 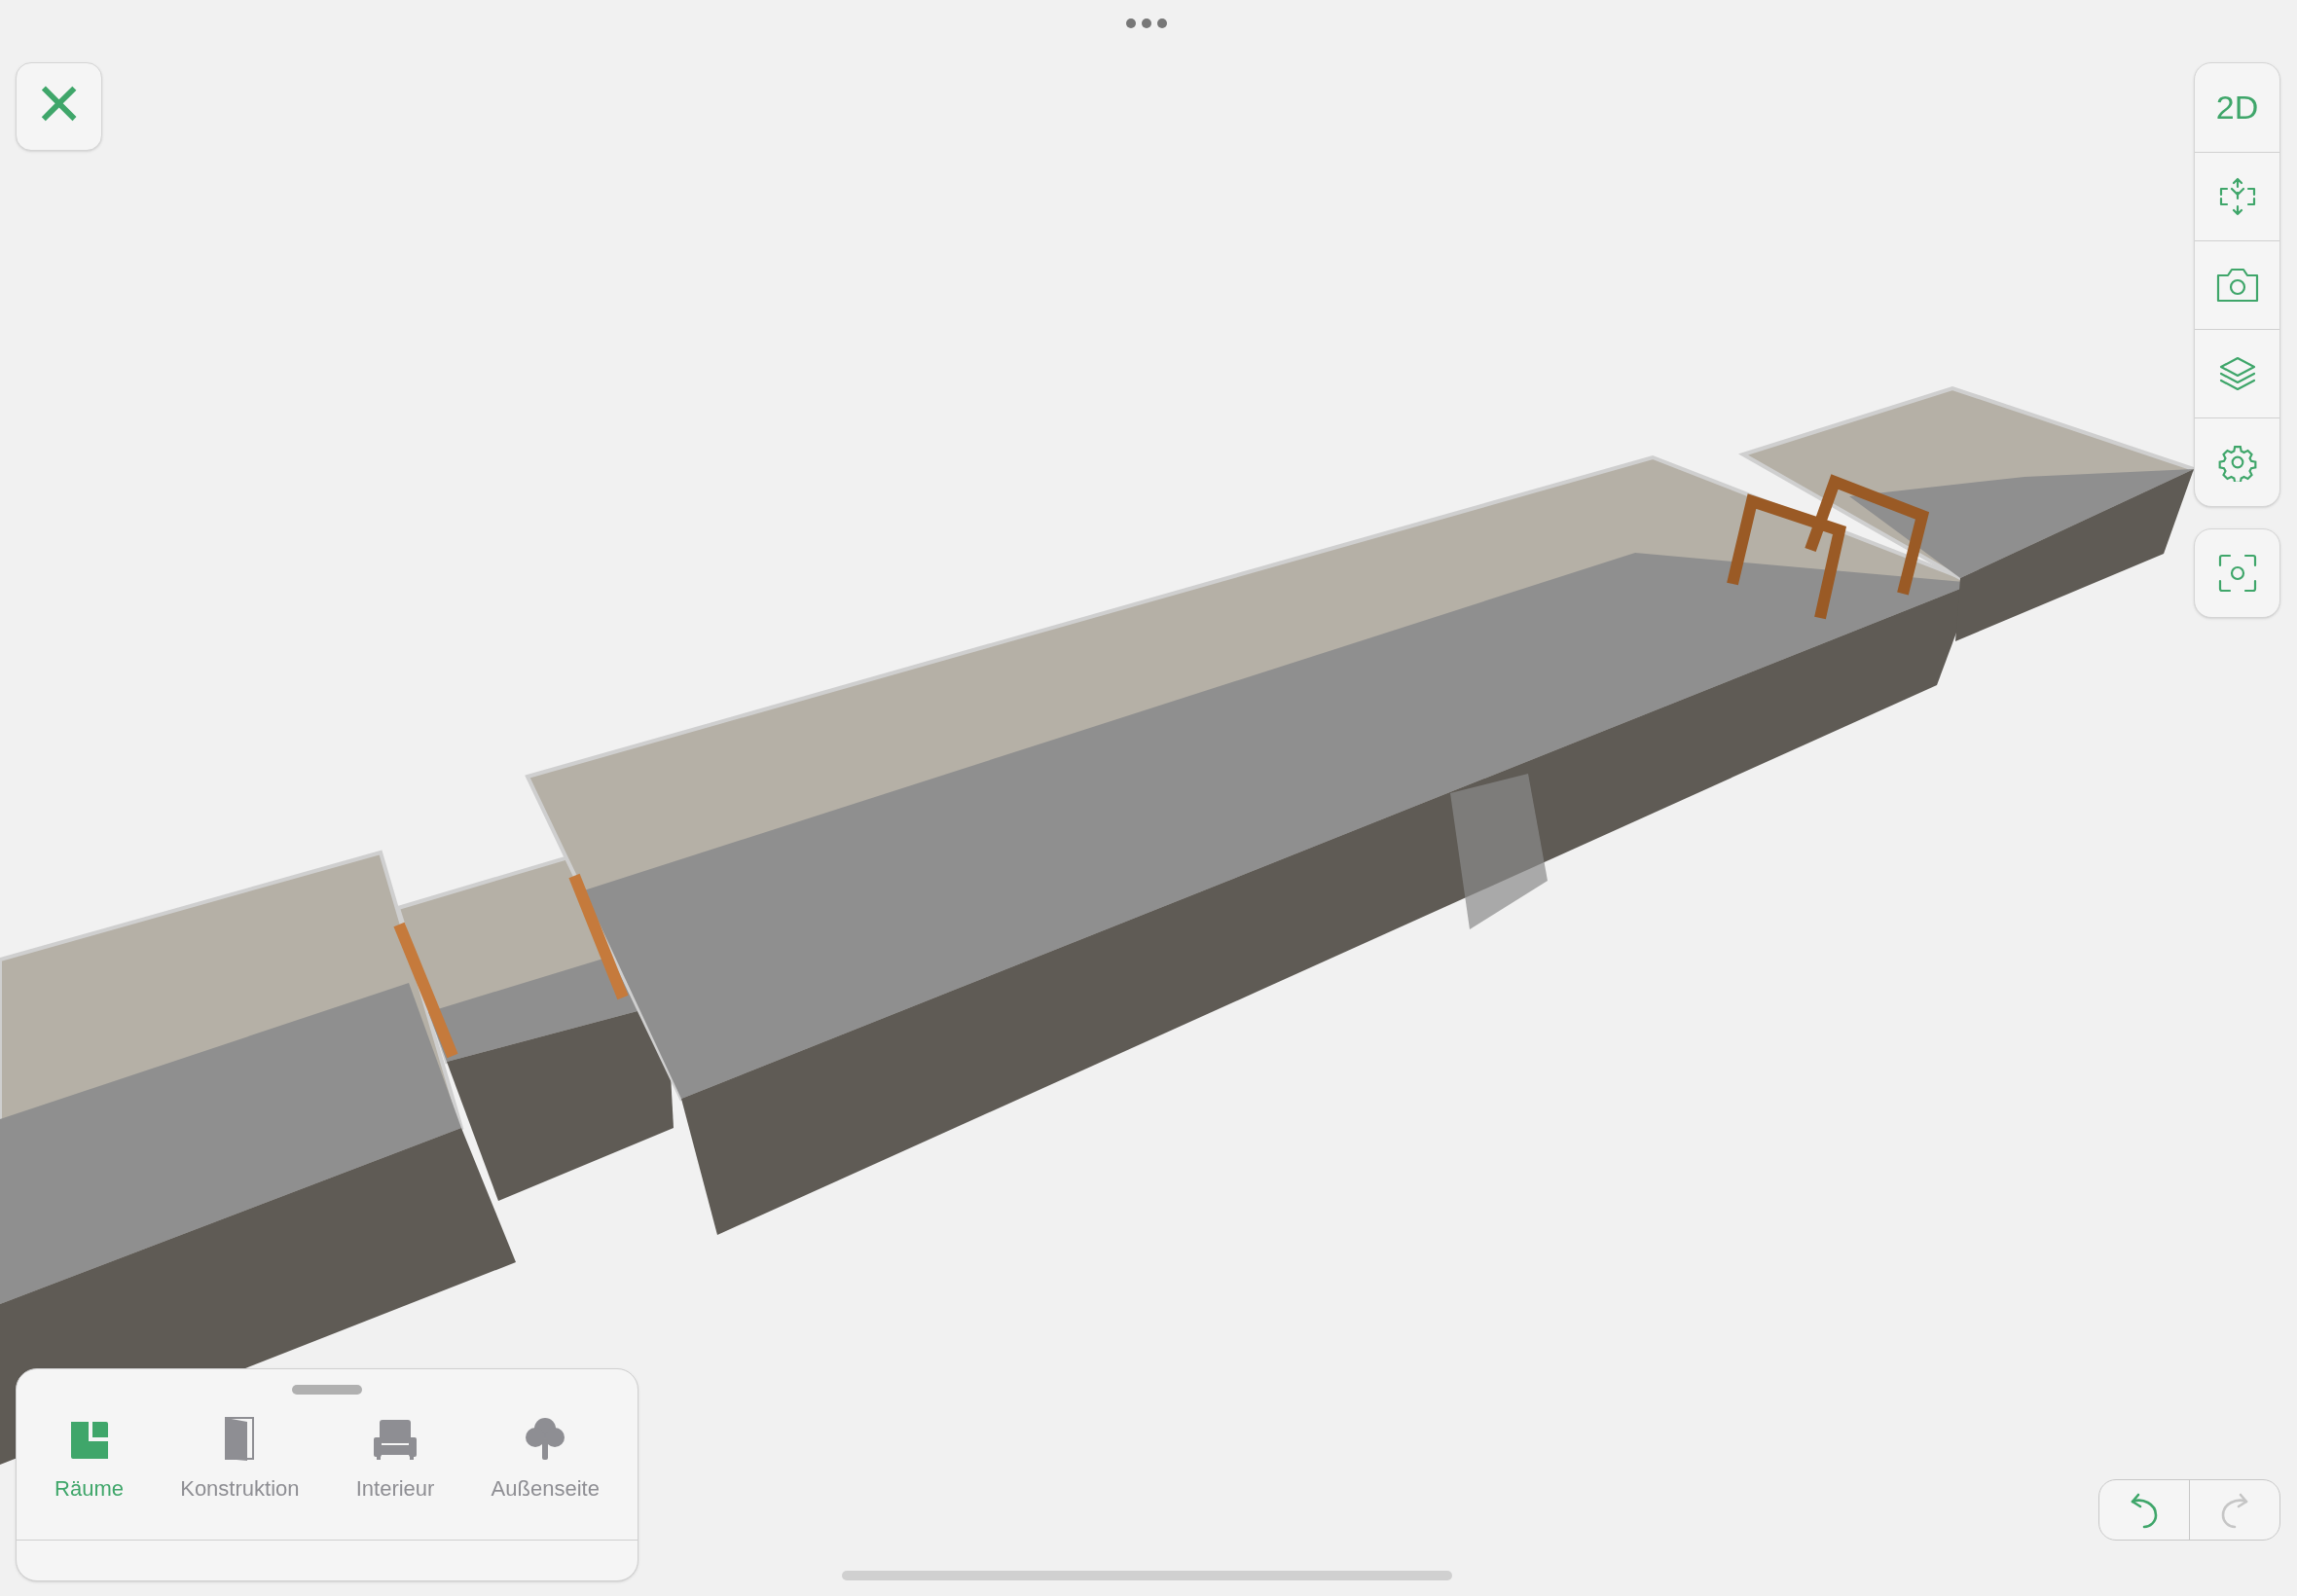 What do you see at coordinates (395, 1439) in the screenshot?
I see `armchair-icon` at bounding box center [395, 1439].